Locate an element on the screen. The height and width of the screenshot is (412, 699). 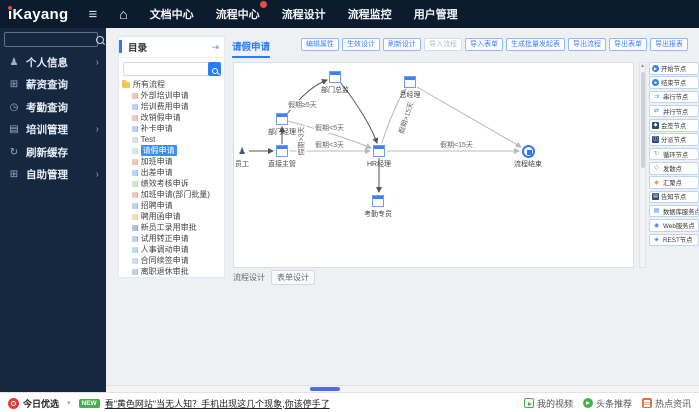
toolbar-button-导出表单: 导出表单 is located at coordinates (628, 44).